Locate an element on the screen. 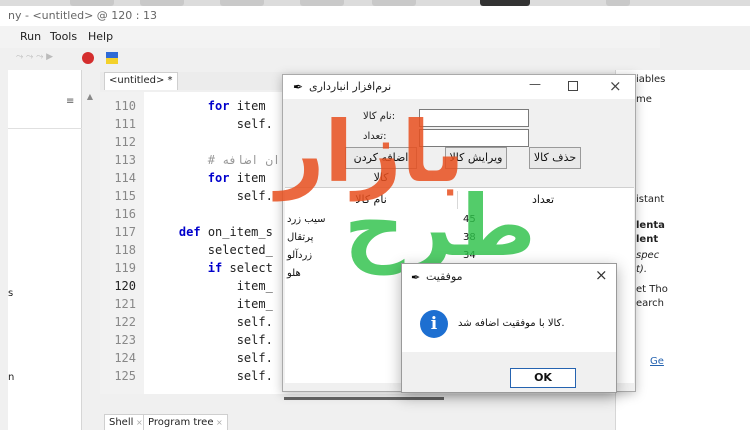  code-text: select is located at coordinates (247, 268).